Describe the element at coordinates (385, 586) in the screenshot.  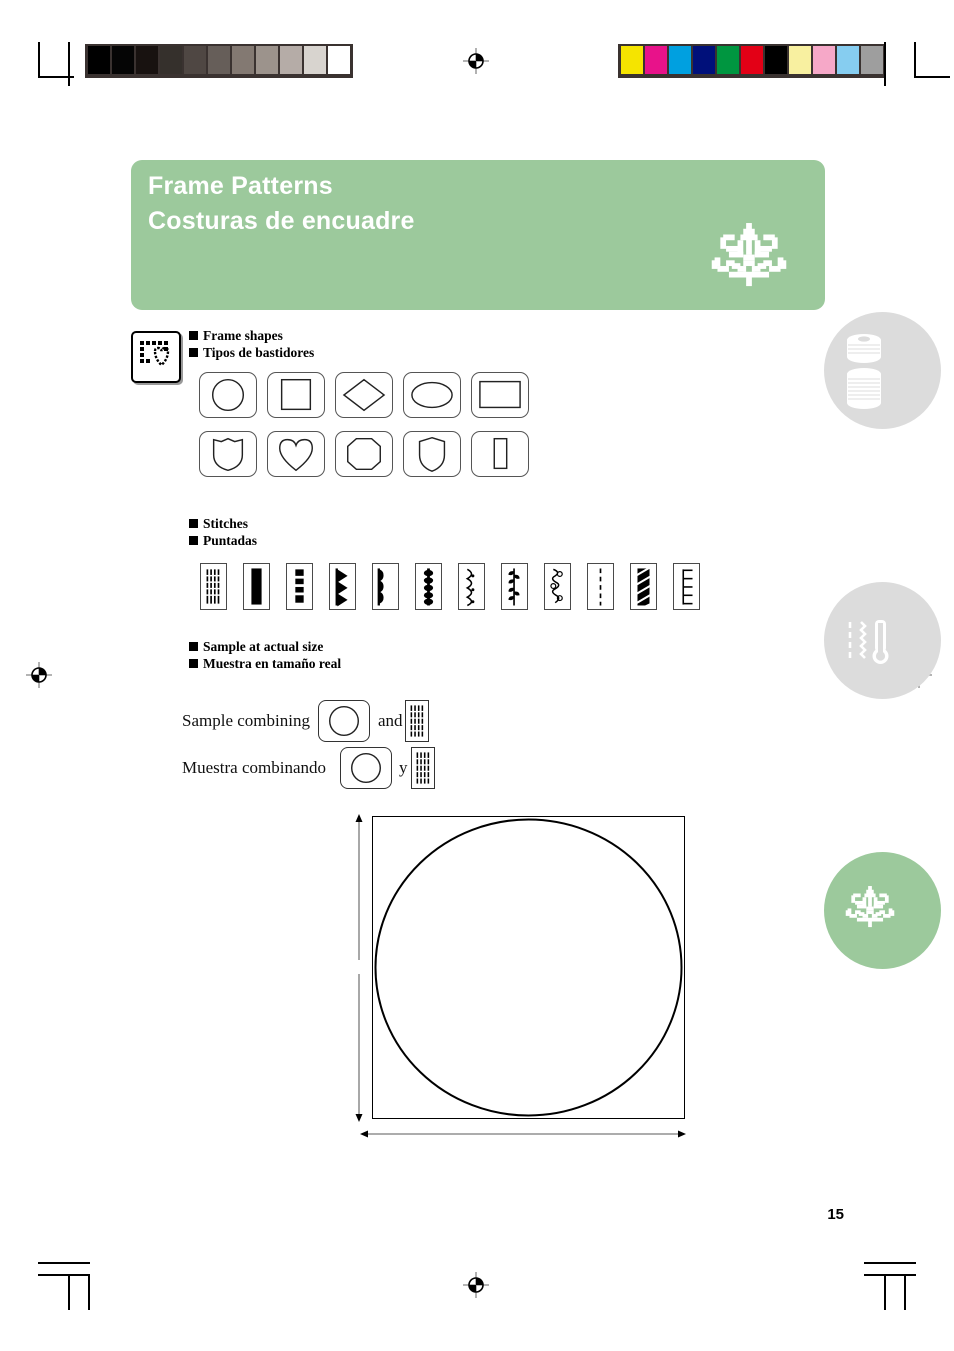
I see `stitch-tile-scallop` at that location.